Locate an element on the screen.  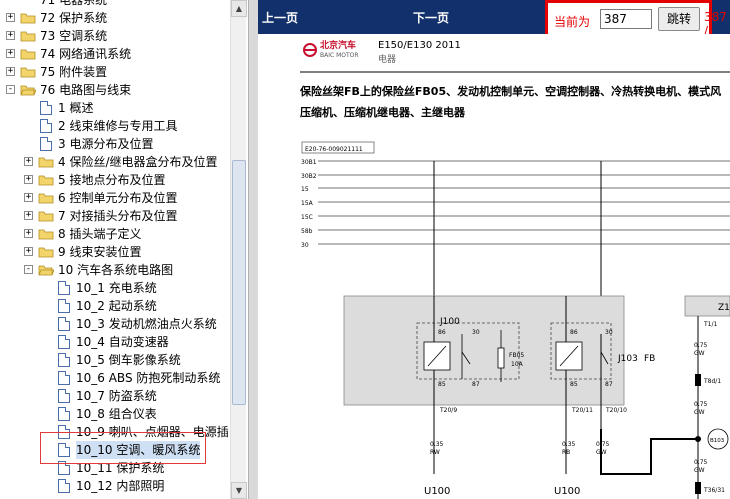
scroll-up-arrow-icon: ▲ is located at coordinates (239, 8).